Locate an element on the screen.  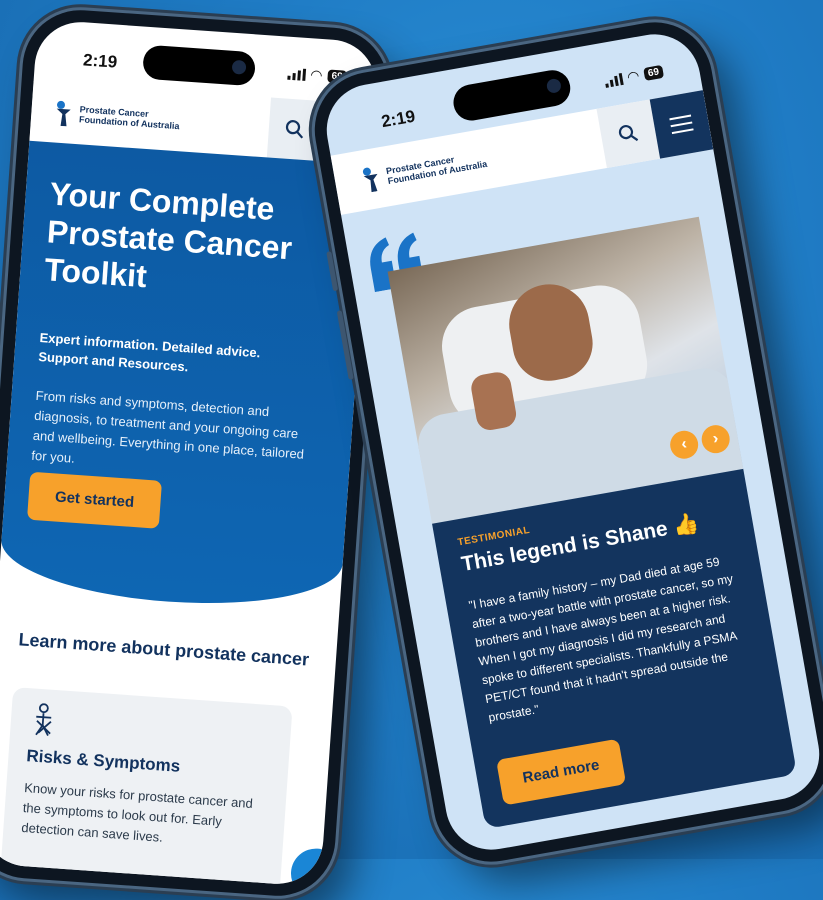
card-title: Risks & Symptoms is located at coordinates (103, 761).